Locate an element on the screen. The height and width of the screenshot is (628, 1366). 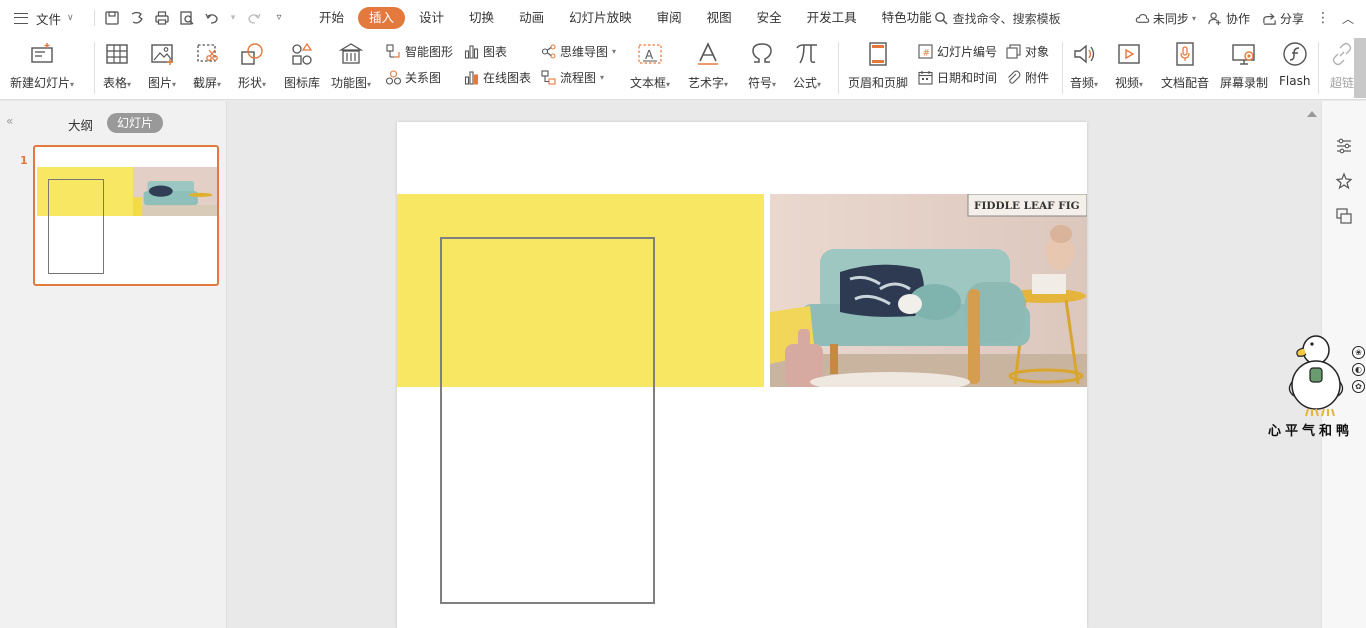
outline-rectangle-shape is located at coordinates (547, 420).